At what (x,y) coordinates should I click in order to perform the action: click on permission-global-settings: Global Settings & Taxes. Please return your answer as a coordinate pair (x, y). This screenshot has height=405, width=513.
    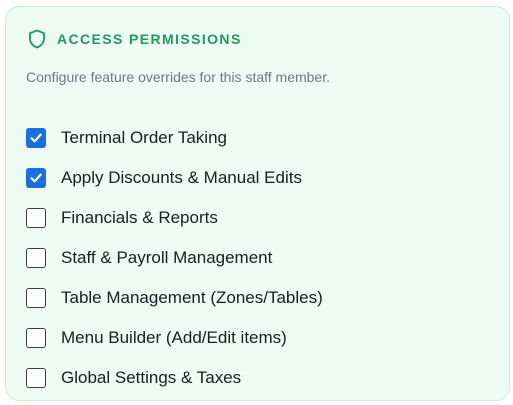
    Looking at the image, I should click on (261, 378).